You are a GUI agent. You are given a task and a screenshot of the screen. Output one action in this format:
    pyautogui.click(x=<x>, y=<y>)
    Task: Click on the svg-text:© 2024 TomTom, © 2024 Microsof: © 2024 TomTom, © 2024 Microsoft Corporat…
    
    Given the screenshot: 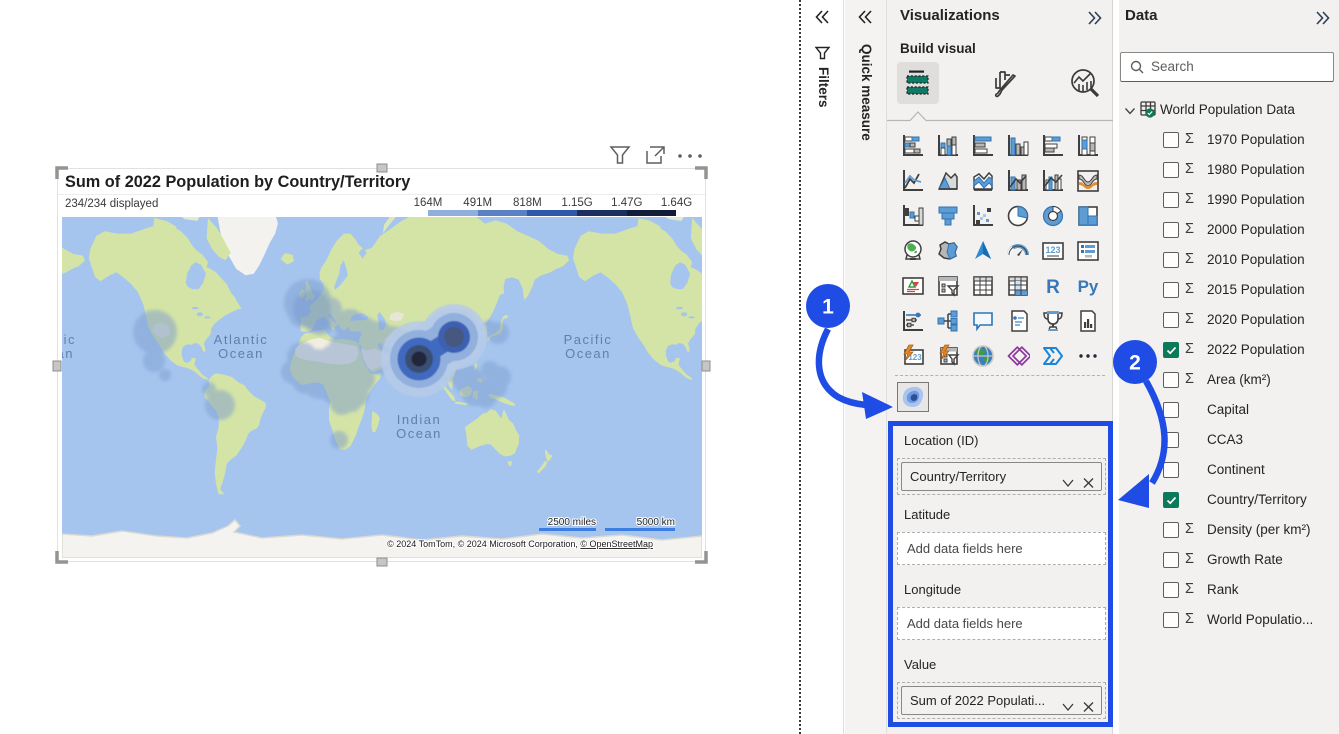 What is the action you would take?
    pyautogui.click(x=520, y=544)
    